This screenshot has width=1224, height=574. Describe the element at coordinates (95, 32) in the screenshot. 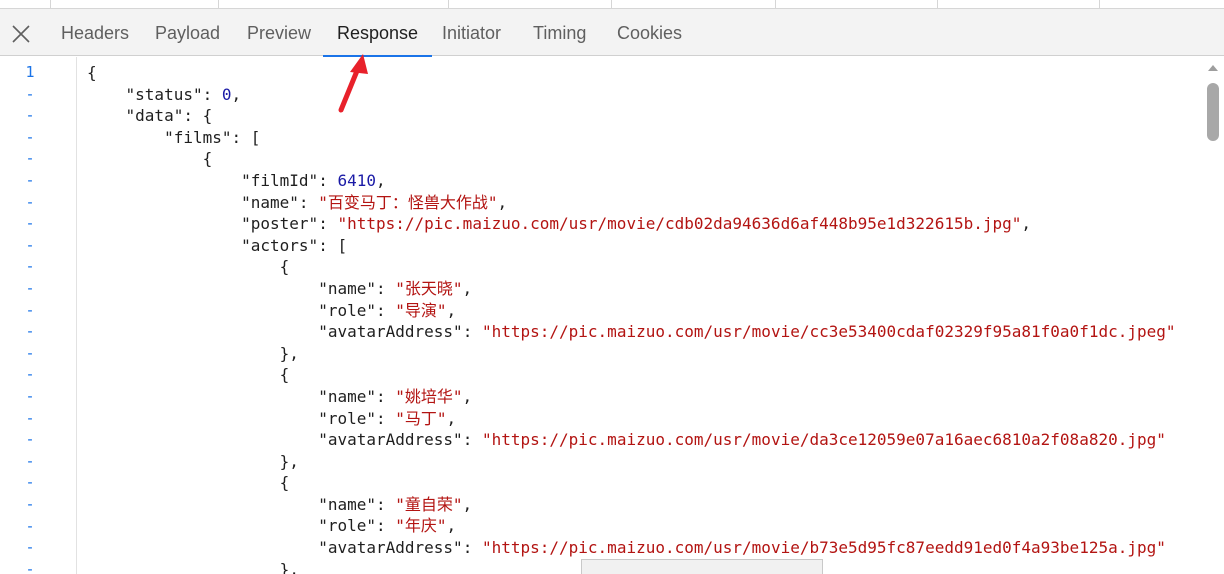

I see `tab-headers: Headers` at that location.